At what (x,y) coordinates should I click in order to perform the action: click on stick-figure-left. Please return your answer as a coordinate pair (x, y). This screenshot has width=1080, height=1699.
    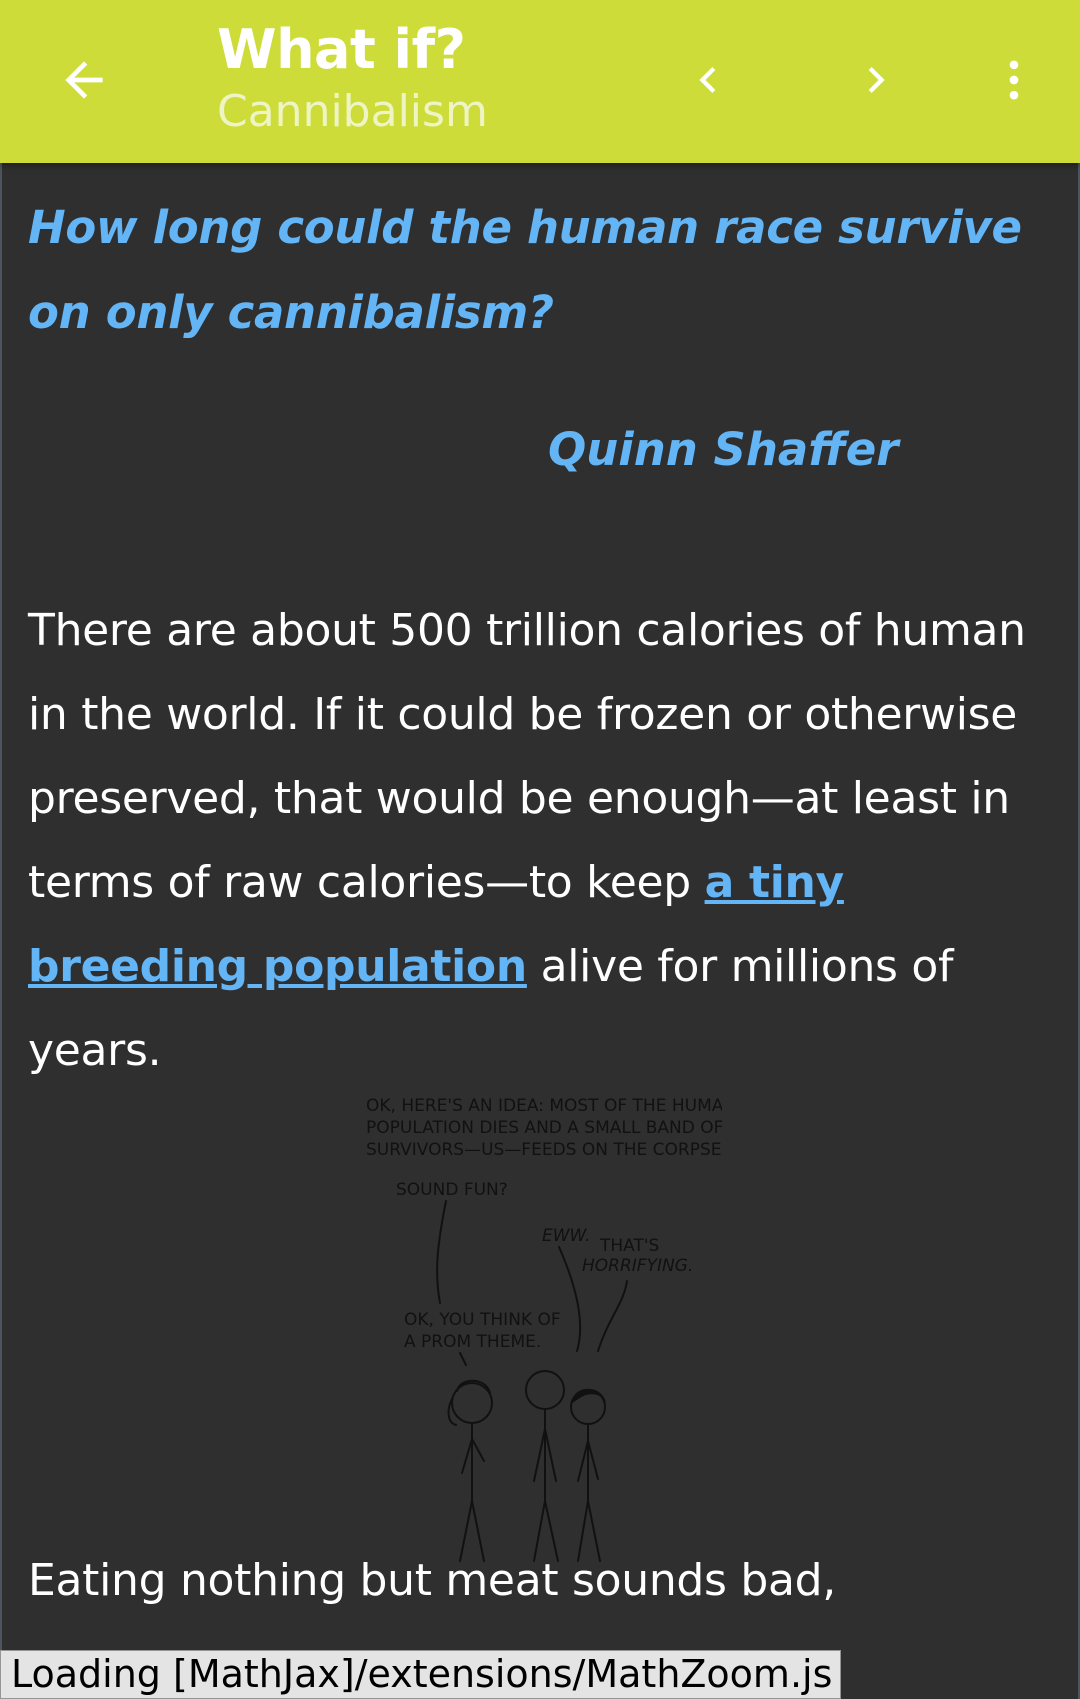
    Looking at the image, I should click on (470, 1470).